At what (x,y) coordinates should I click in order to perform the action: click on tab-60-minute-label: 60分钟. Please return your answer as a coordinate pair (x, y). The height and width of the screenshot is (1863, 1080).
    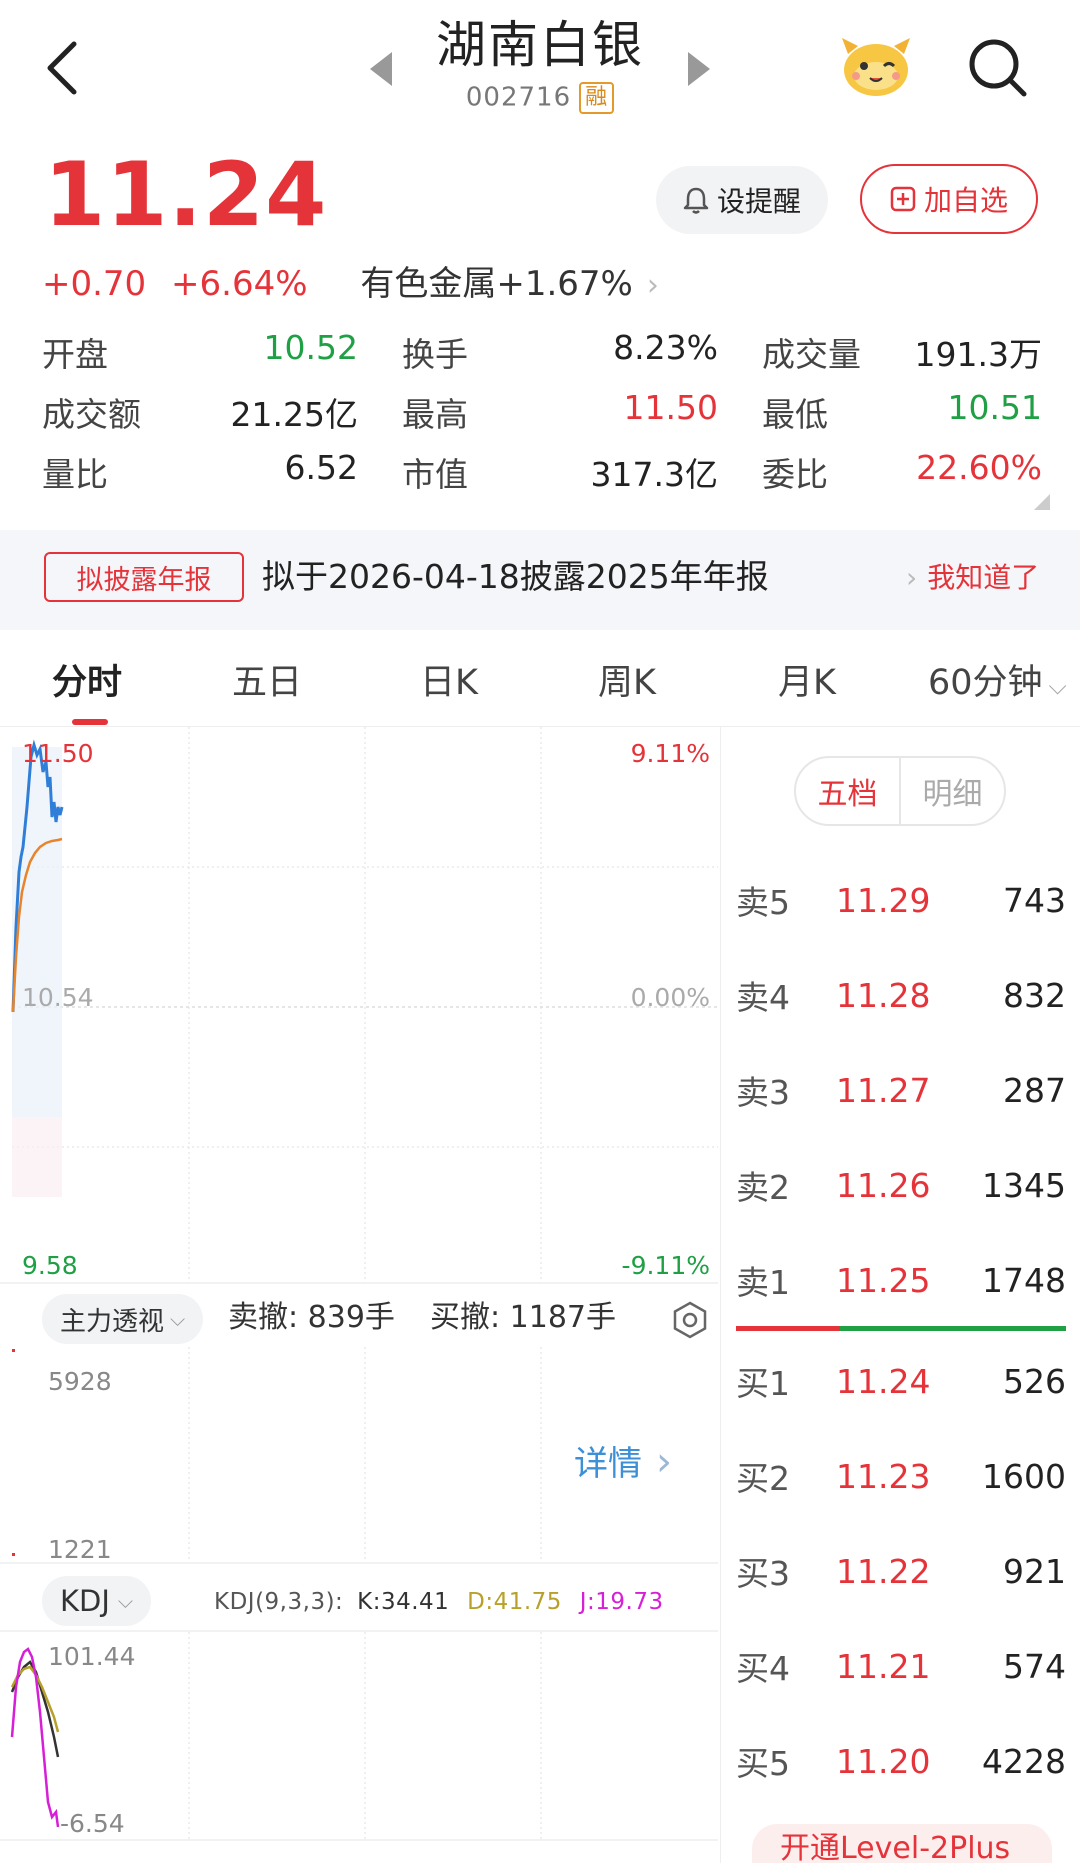
    Looking at the image, I should click on (985, 683).